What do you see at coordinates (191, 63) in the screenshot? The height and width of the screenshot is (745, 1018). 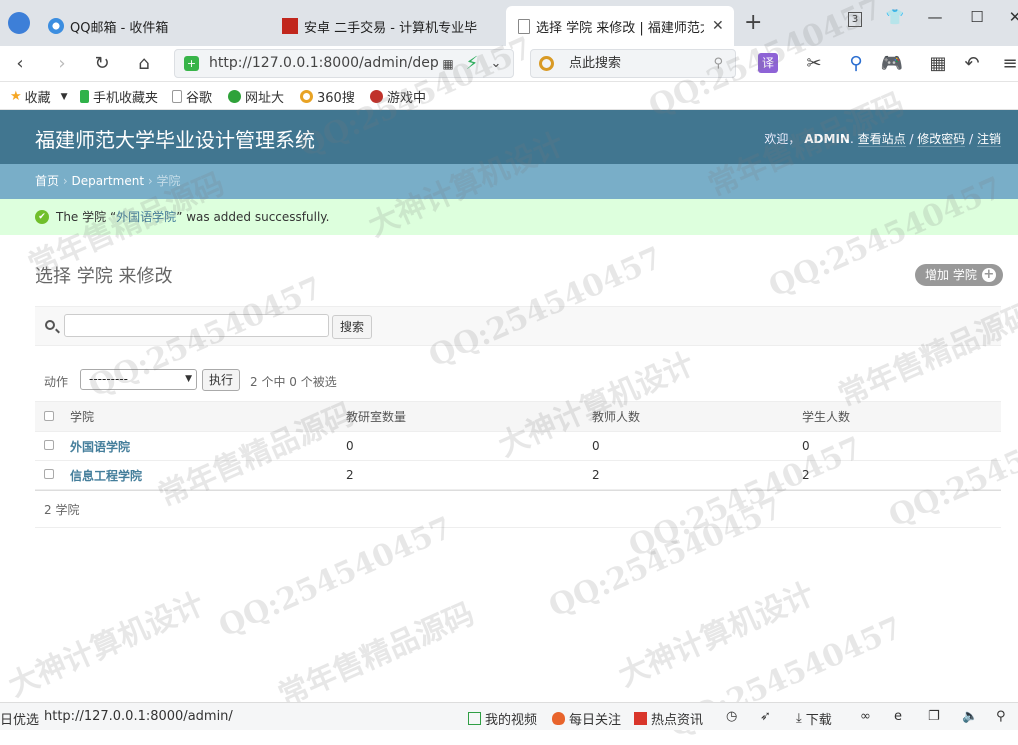 I see `secure-icon: +` at bounding box center [191, 63].